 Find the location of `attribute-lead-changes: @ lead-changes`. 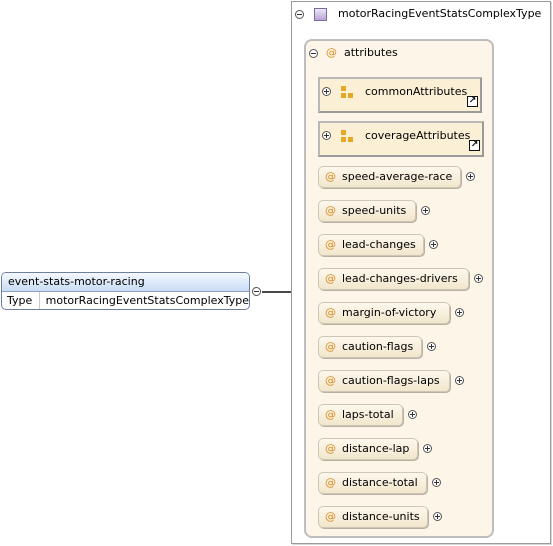

attribute-lead-changes: @ lead-changes is located at coordinates (371, 245).